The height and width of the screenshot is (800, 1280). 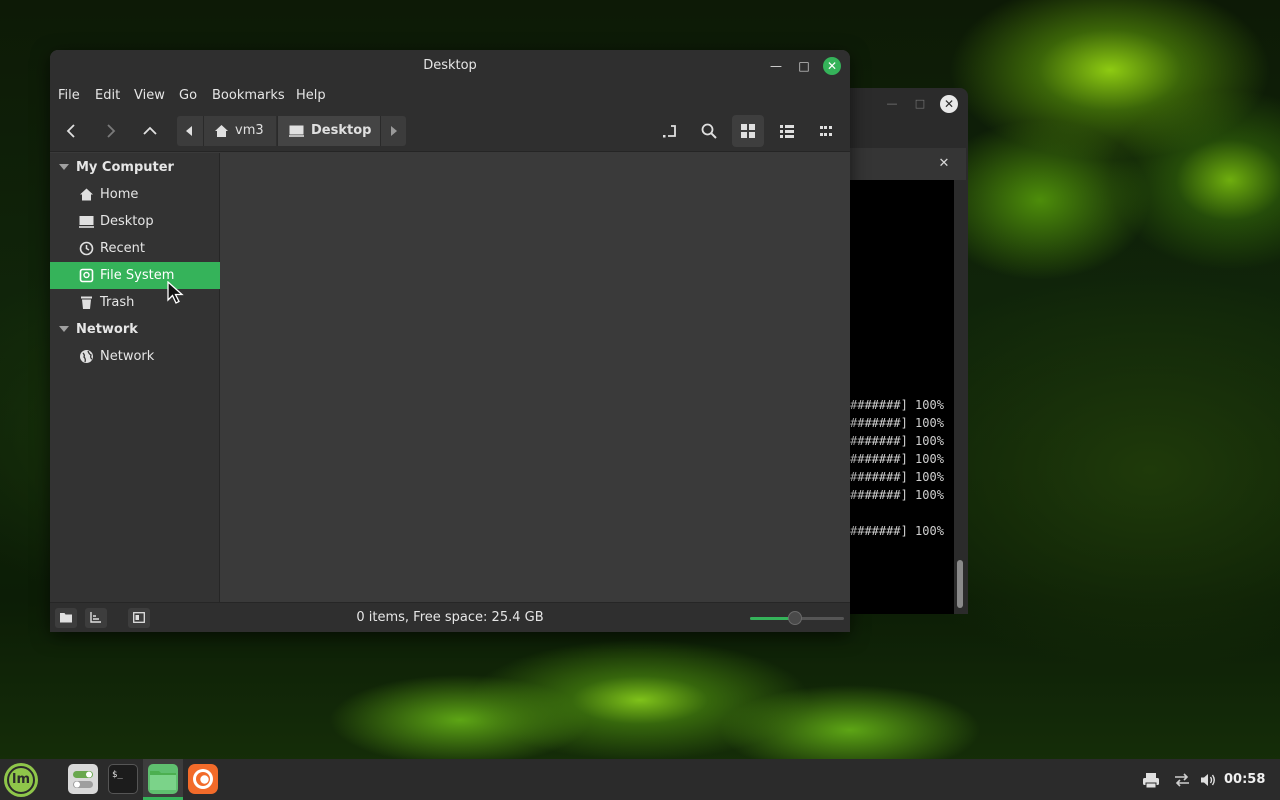 I want to click on menubar: File Edit View Go Bookmarks Help, so click(x=450, y=96).